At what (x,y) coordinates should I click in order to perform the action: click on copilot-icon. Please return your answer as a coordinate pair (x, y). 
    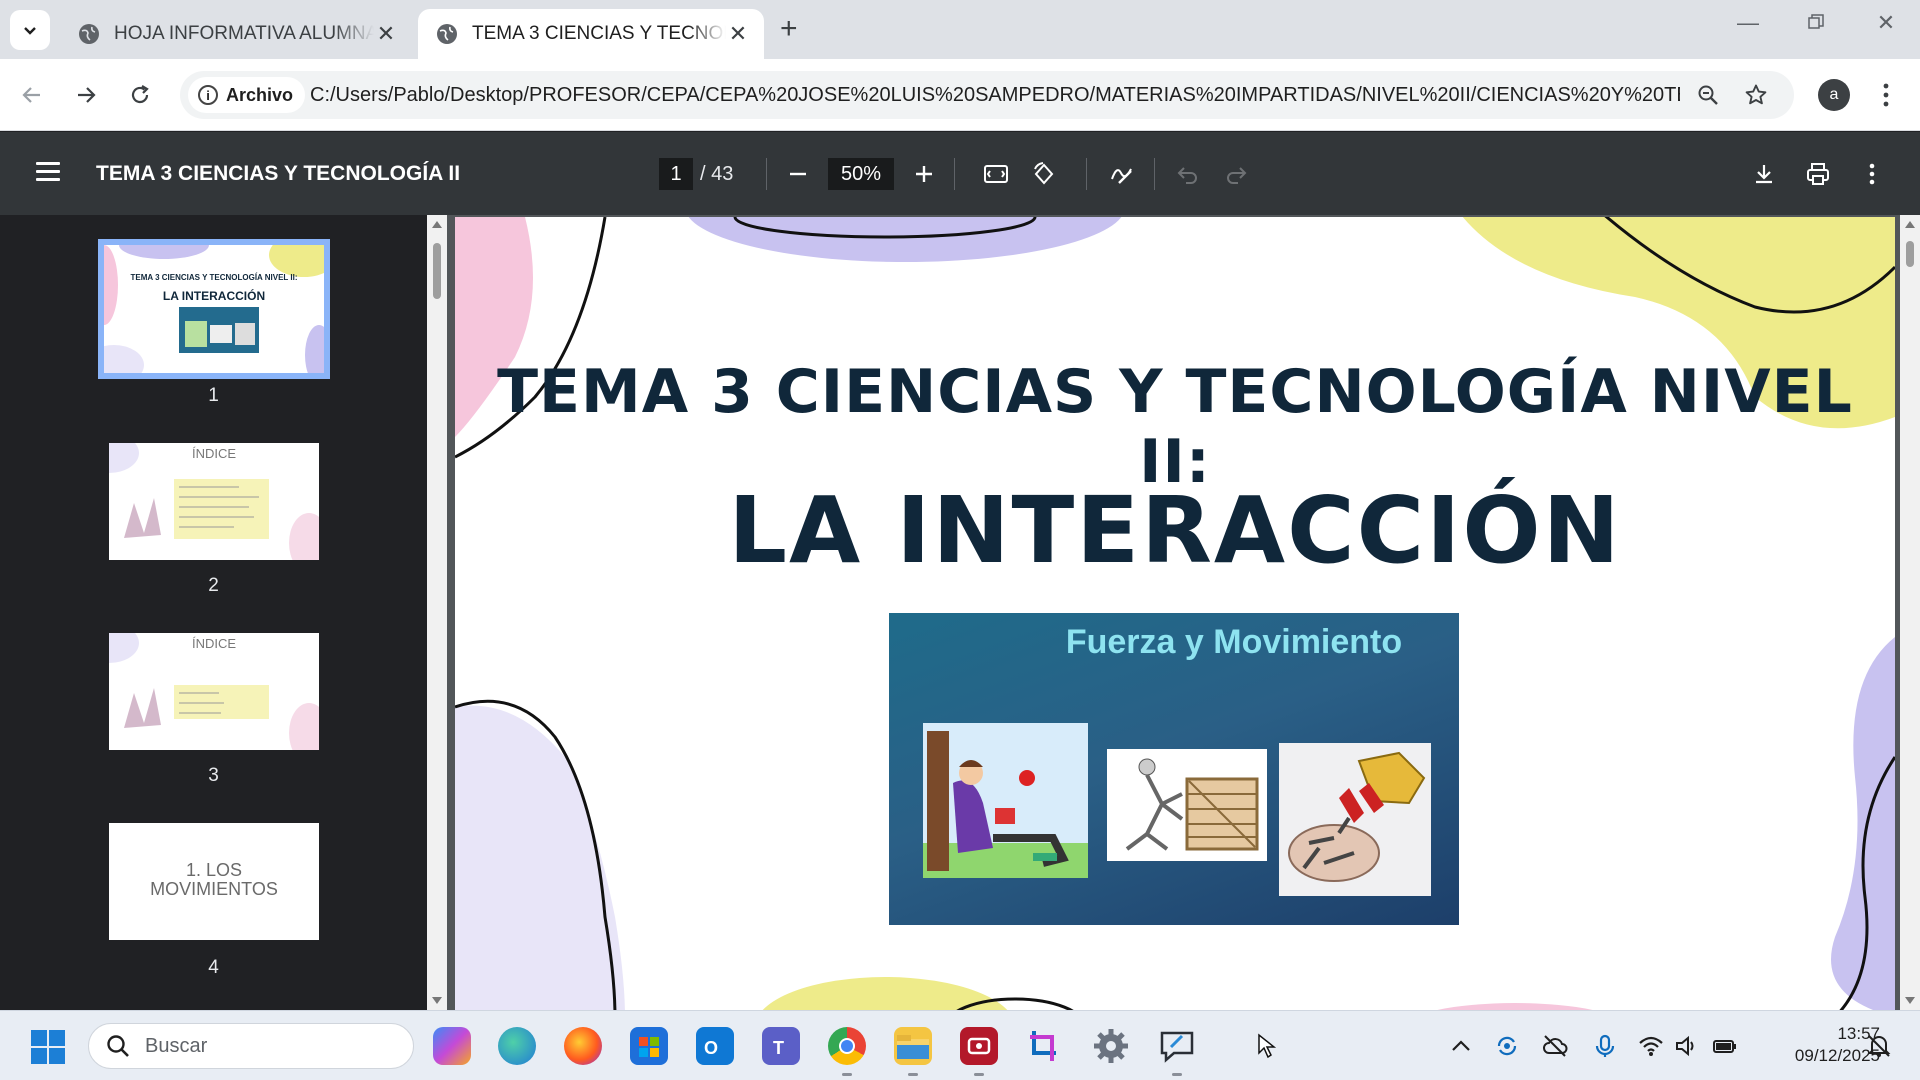
    Looking at the image, I should click on (452, 1046).